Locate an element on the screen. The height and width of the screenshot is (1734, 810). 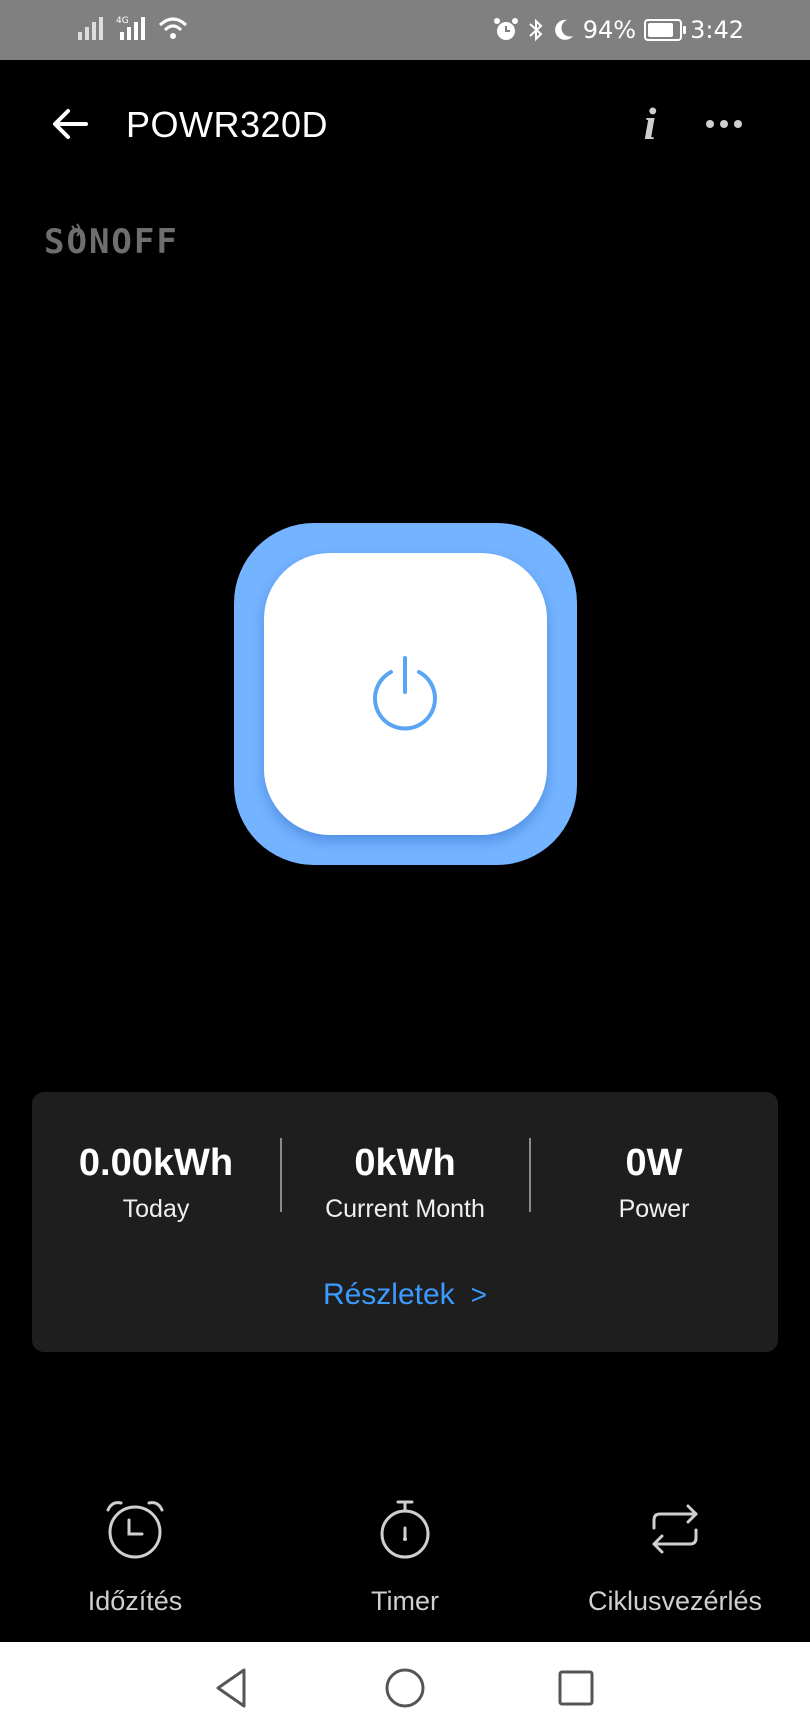
stat-label: Today is located at coordinates (156, 1209).